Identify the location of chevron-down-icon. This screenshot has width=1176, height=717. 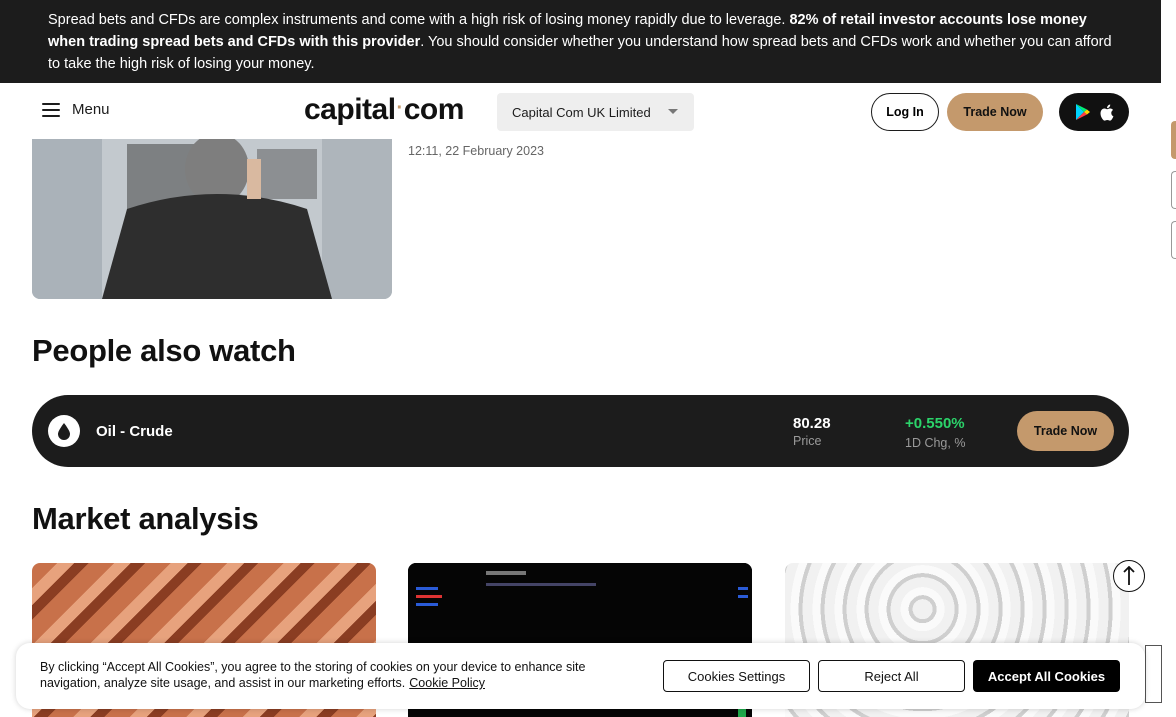
(673, 111).